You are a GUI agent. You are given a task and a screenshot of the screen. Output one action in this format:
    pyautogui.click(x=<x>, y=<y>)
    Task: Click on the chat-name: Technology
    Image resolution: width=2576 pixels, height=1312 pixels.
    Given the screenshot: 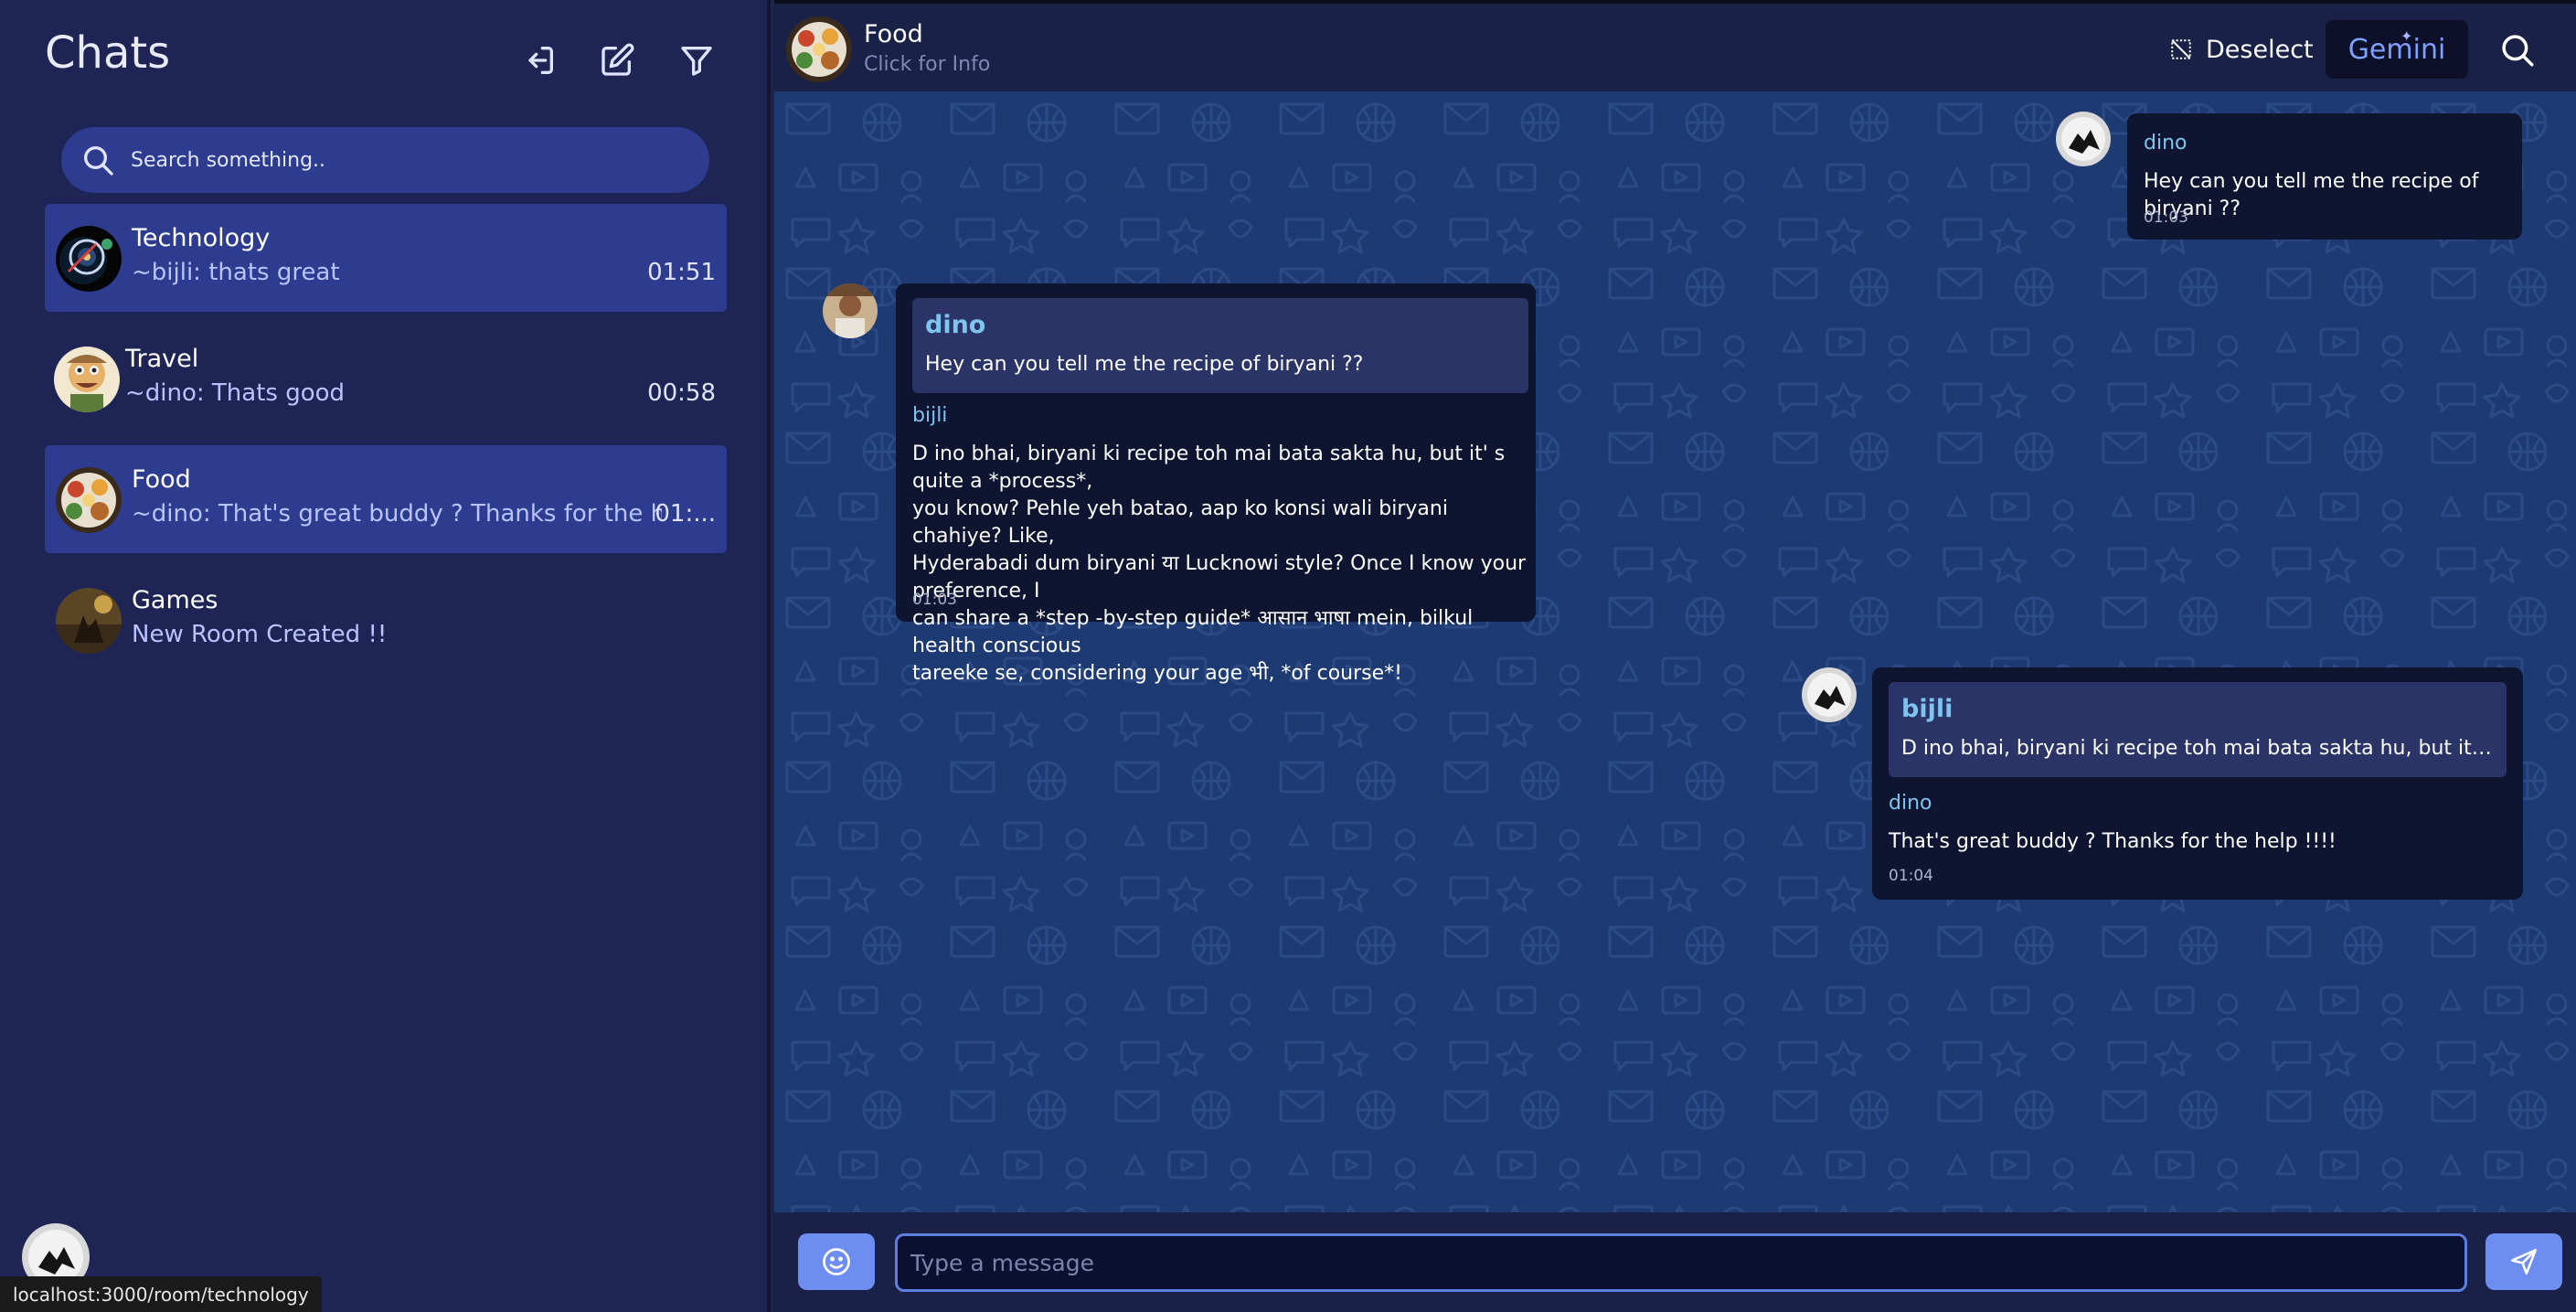 What is the action you would take?
    pyautogui.click(x=202, y=238)
    